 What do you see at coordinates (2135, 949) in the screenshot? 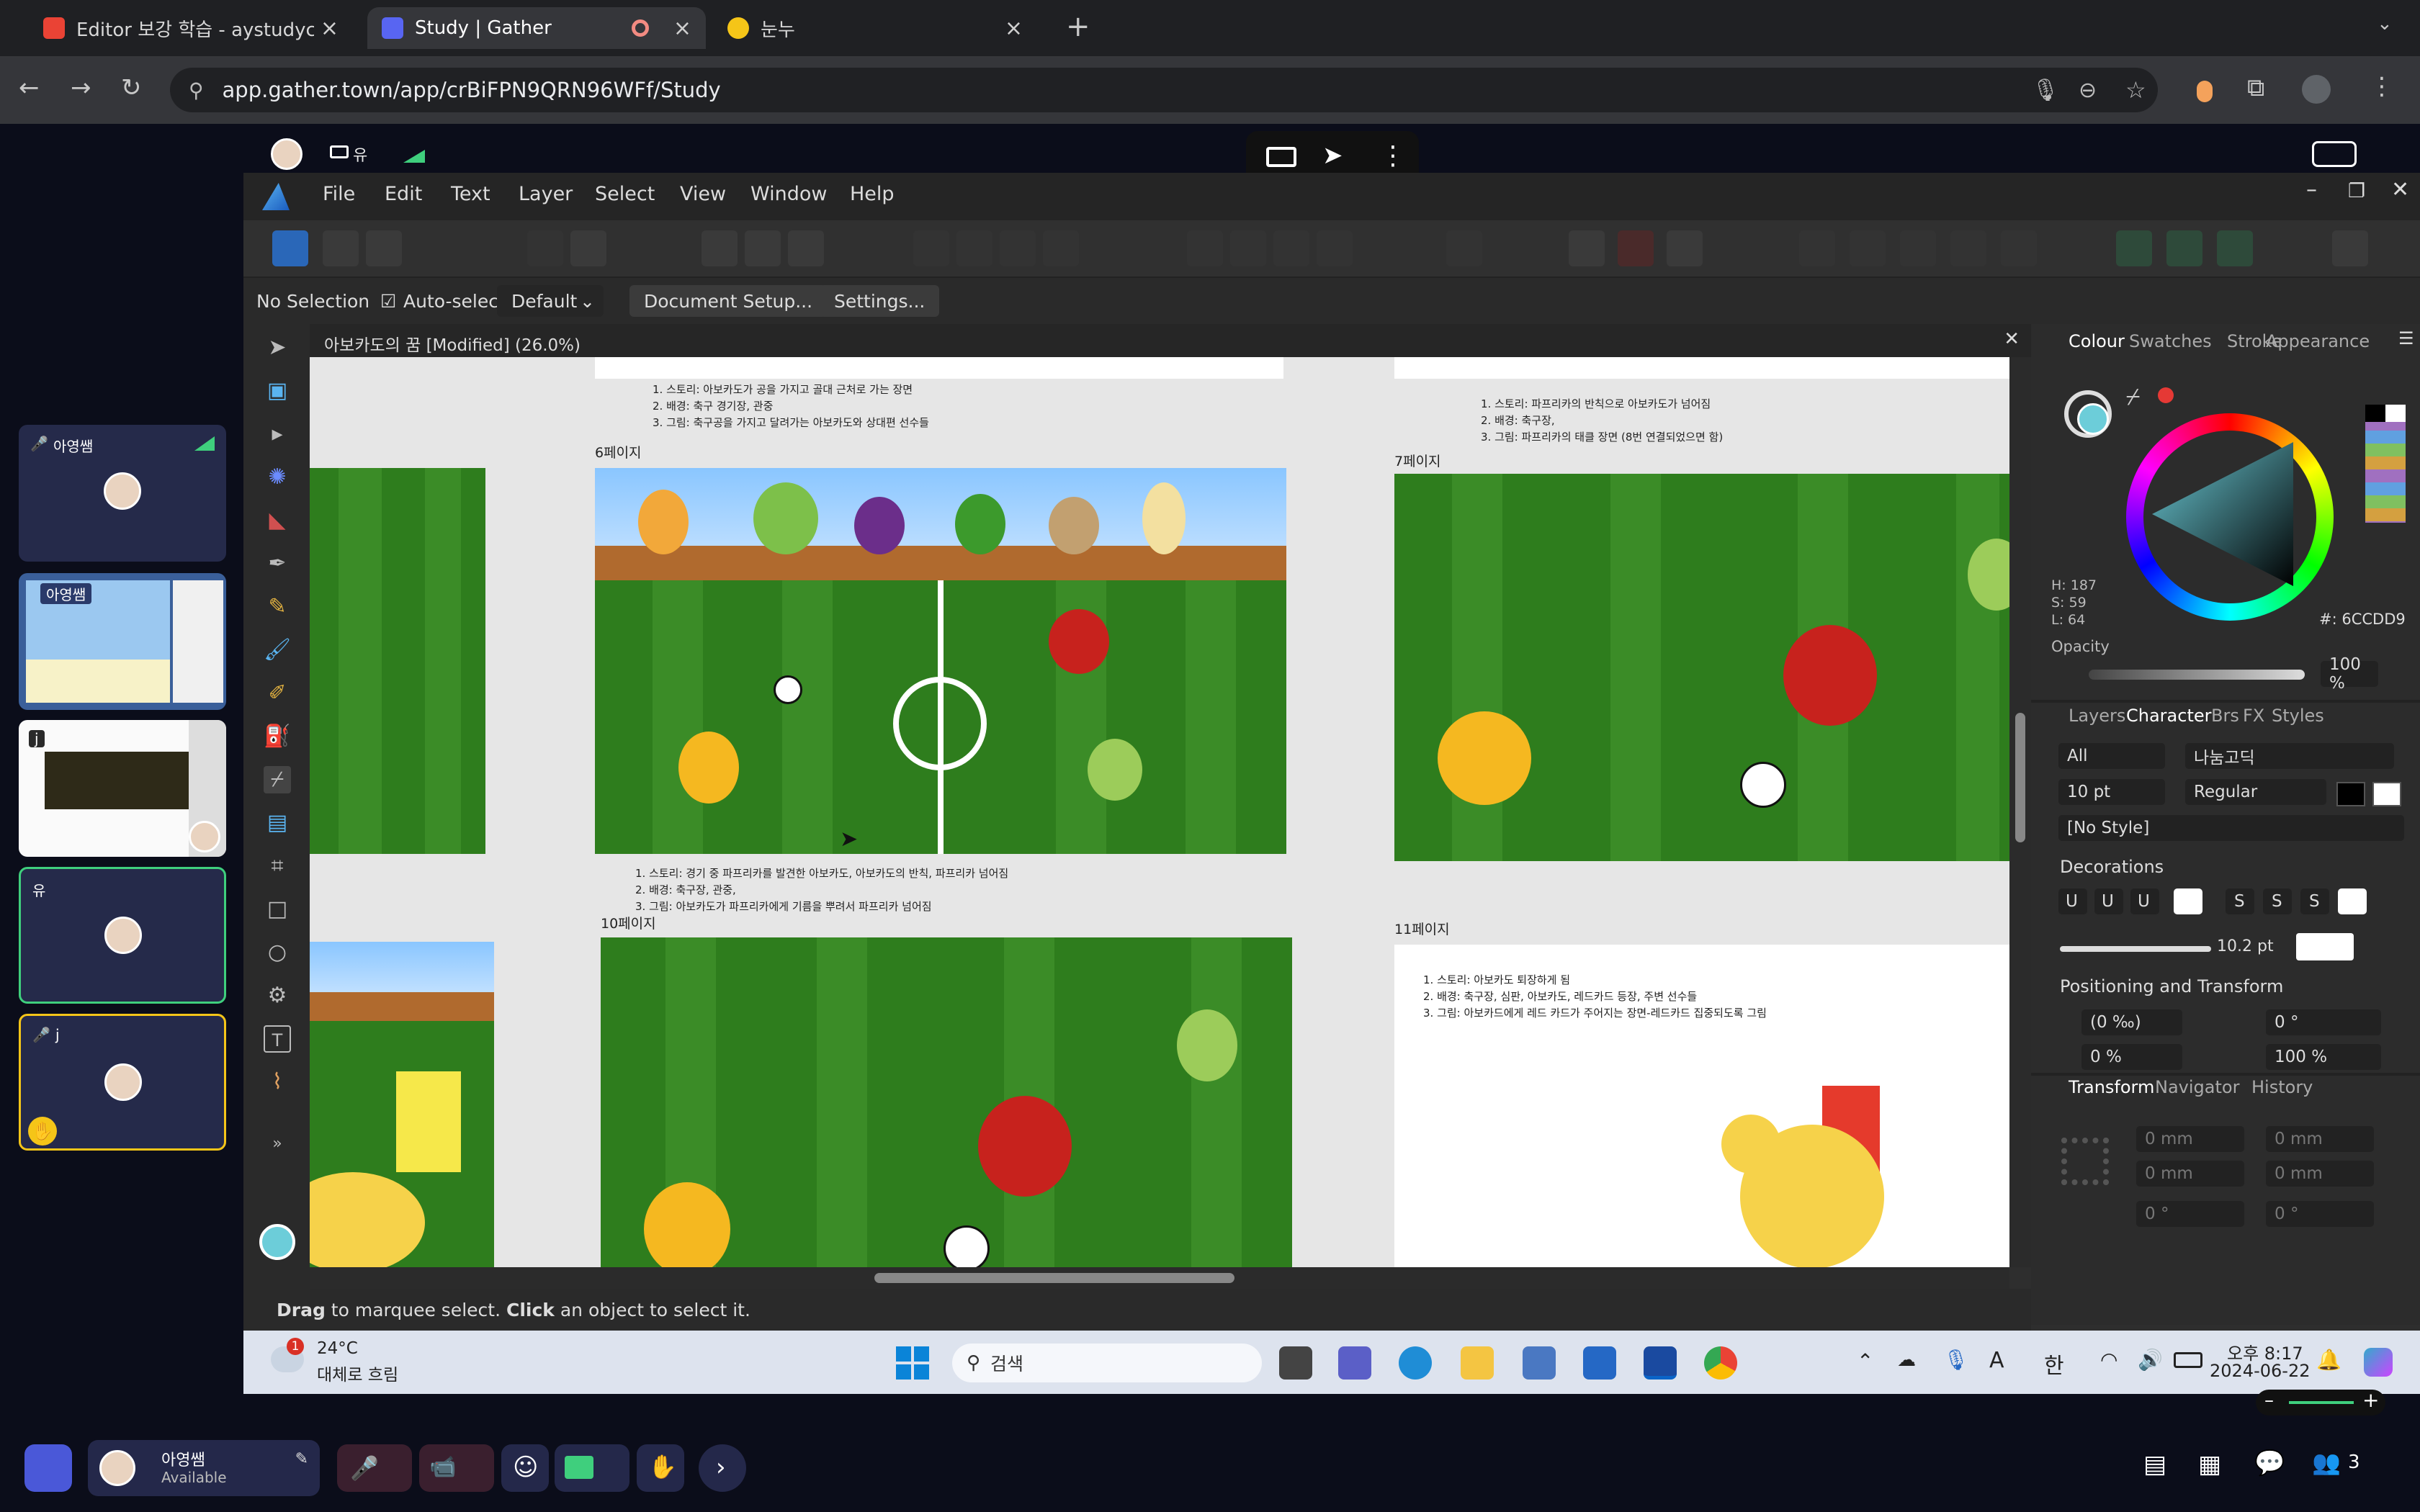
I see `deco-width-slider` at bounding box center [2135, 949].